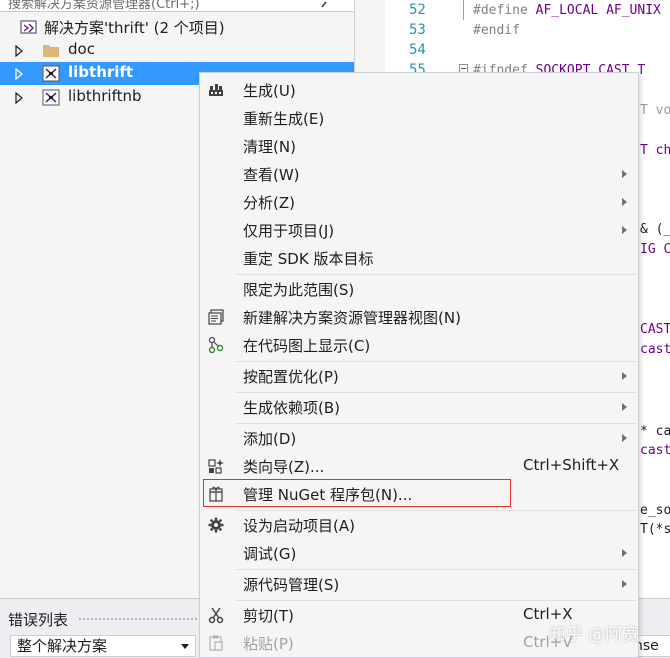 The width and height of the screenshot is (670, 658). I want to click on menu-item-analyze: 分析(Z), so click(419, 202).